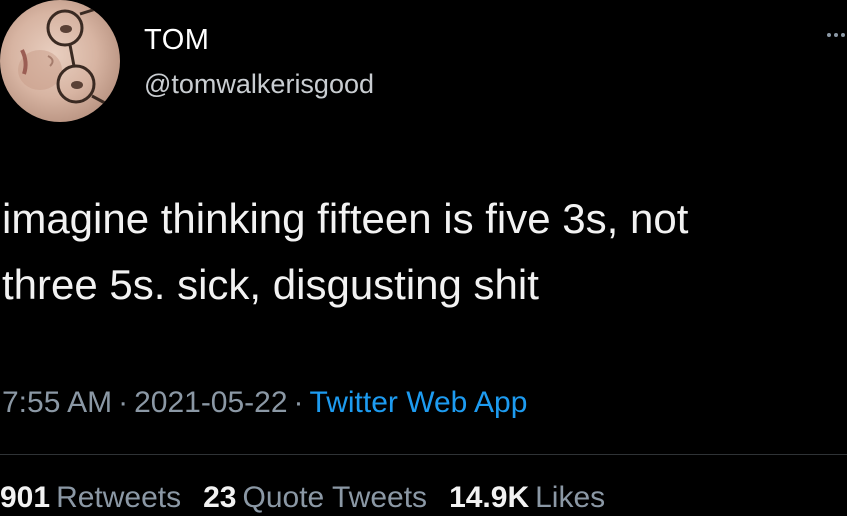 This screenshot has width=847, height=516. I want to click on likes-stat: 14.9K Likes, so click(527, 497).